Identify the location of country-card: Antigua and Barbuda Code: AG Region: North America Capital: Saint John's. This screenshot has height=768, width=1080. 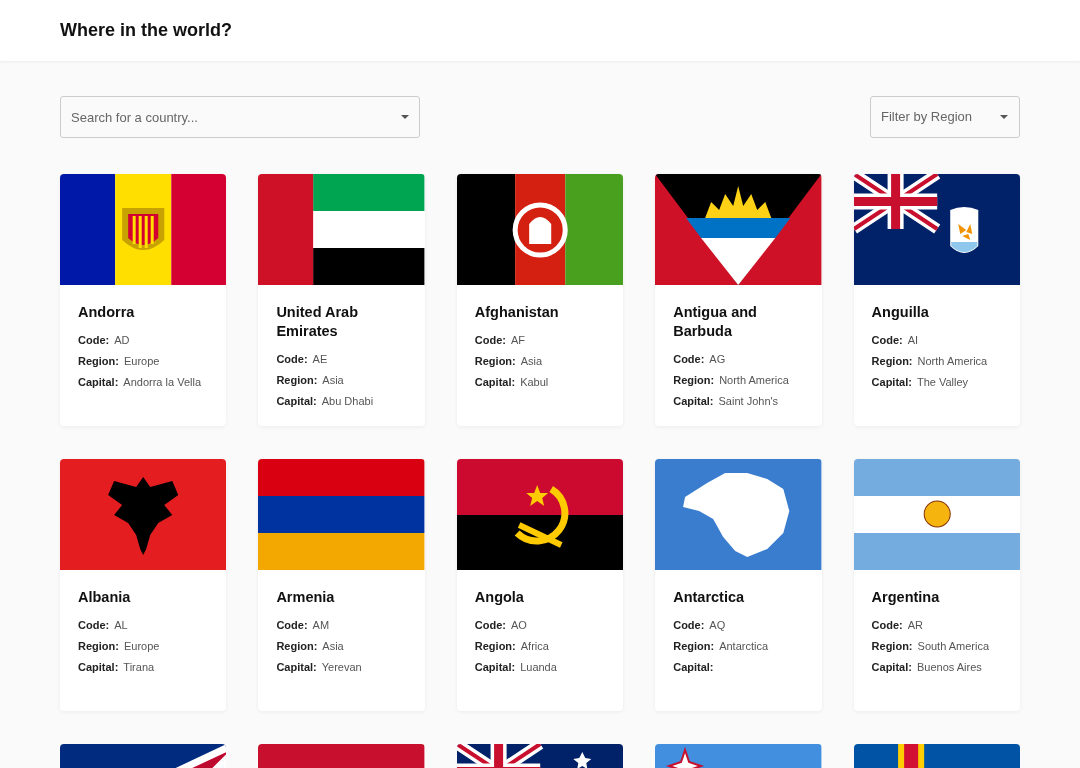
(738, 300).